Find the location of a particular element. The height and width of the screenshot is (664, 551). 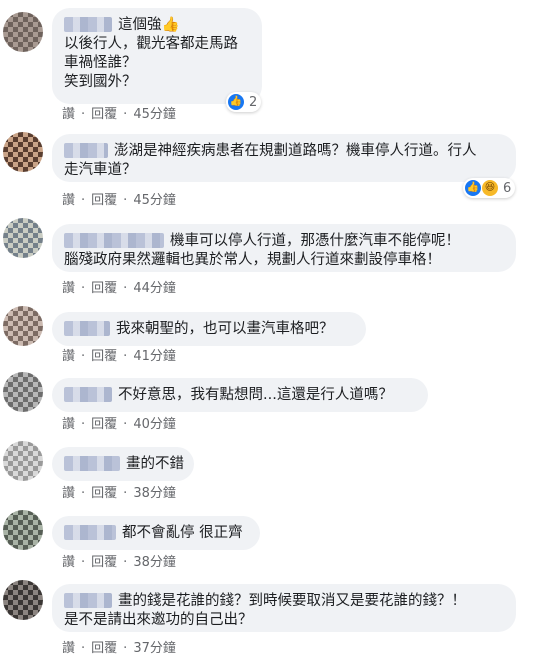

haha-icon: 😆 is located at coordinates (490, 188).